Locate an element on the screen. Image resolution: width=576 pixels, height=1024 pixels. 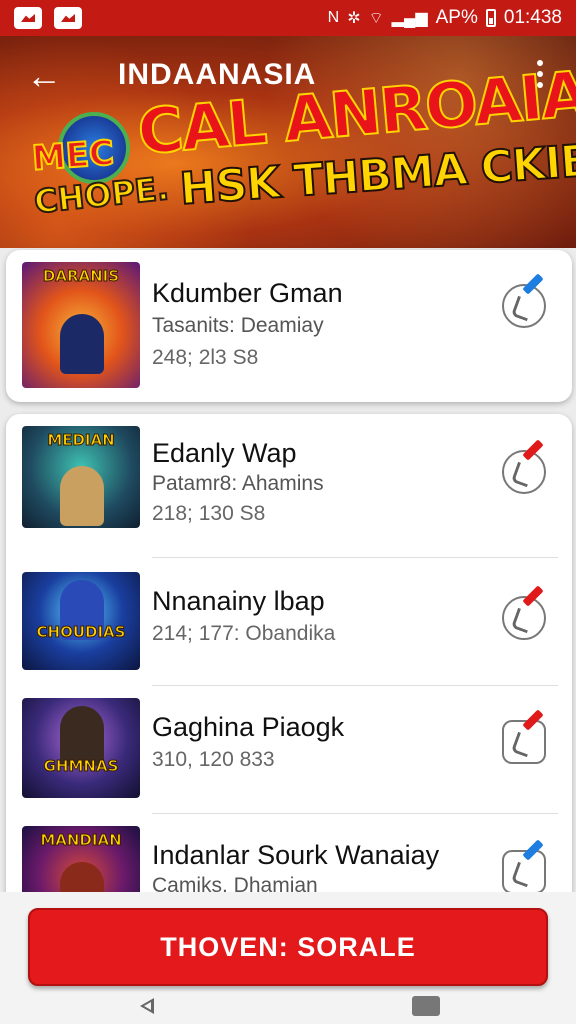
thumbnail-label: MEDIAN is located at coordinates (81, 440).